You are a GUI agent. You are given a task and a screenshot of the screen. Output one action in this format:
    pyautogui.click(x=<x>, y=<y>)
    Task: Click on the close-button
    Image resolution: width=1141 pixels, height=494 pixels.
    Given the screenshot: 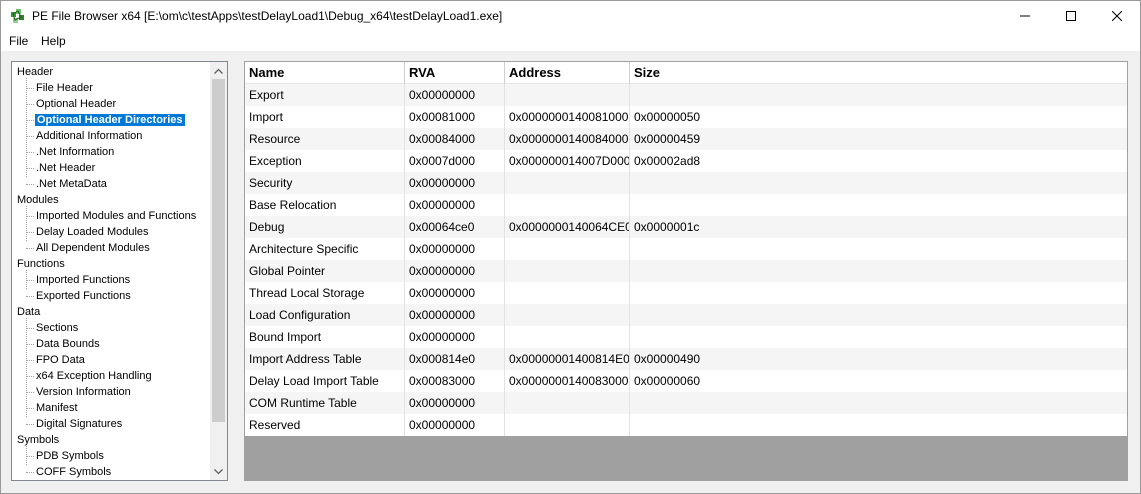 What is the action you would take?
    pyautogui.click(x=1117, y=16)
    